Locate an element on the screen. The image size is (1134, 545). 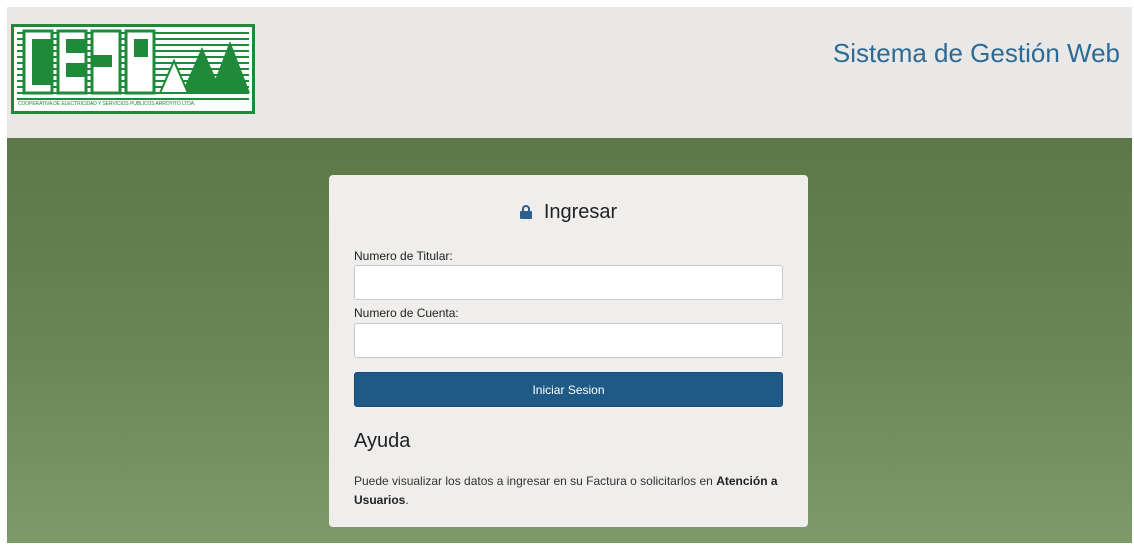
help-suffix: . is located at coordinates (407, 500).